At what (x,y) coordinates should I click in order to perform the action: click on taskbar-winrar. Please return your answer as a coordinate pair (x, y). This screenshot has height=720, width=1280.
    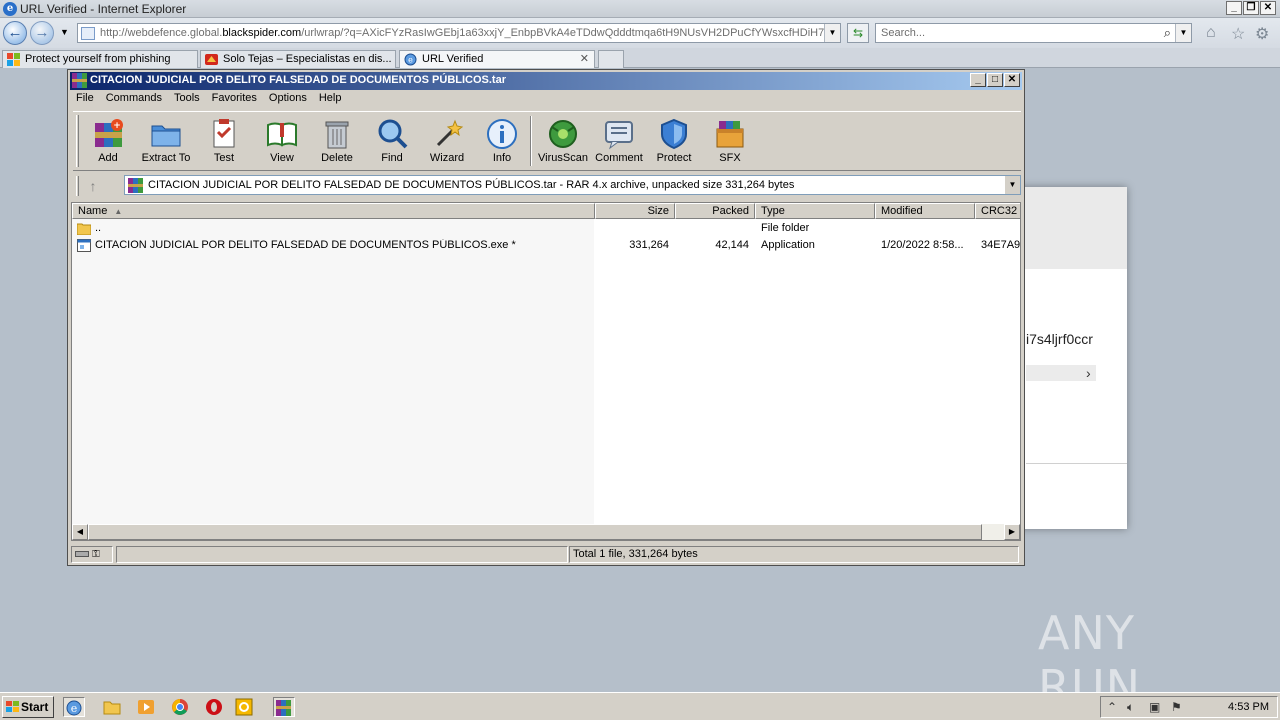
    Looking at the image, I should click on (284, 707).